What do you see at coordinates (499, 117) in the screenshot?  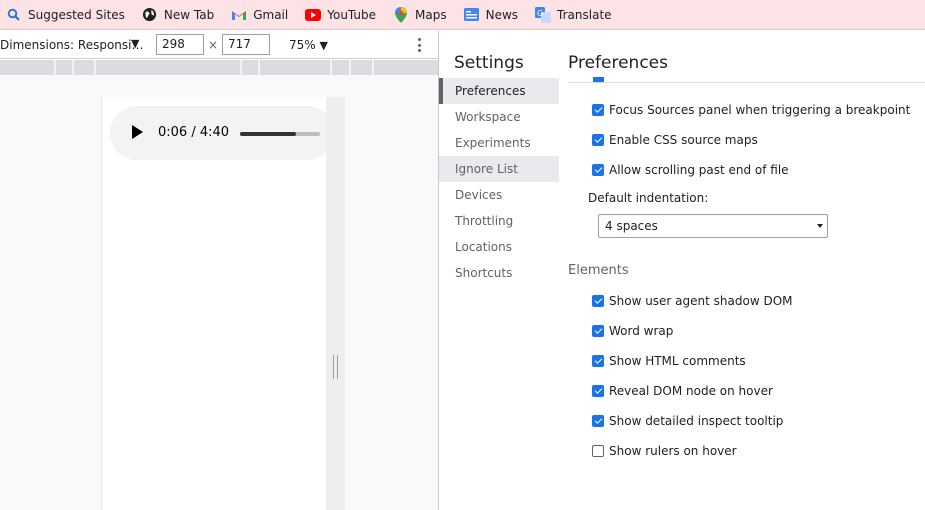 I see `nav-workspace: Workspace` at bounding box center [499, 117].